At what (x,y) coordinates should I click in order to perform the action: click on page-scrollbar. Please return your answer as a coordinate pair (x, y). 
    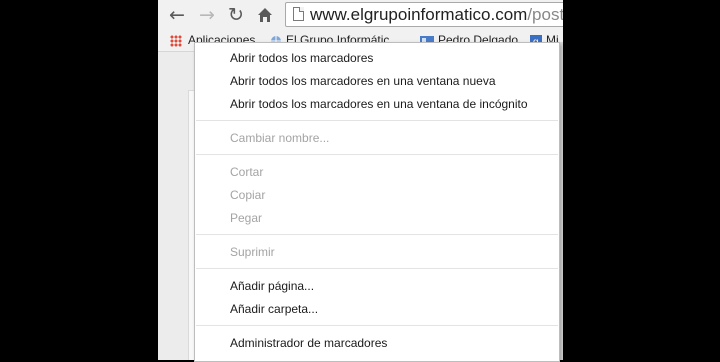
    Looking at the image, I should click on (561, 201).